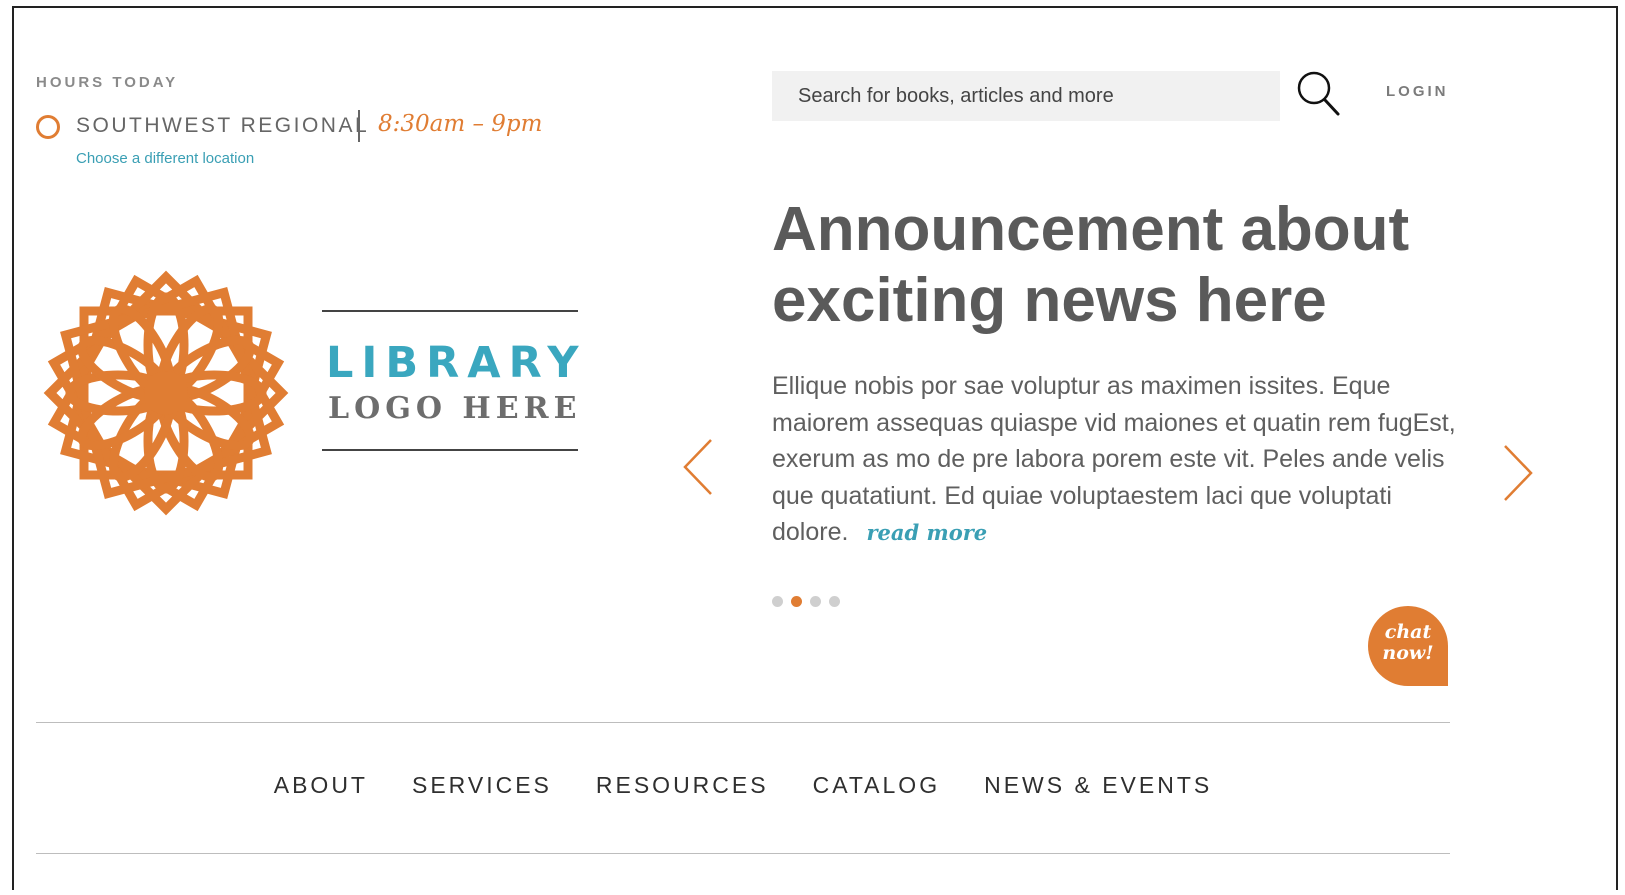 The image size is (1625, 895). What do you see at coordinates (450, 450) in the screenshot?
I see `logo-rule-bottom` at bounding box center [450, 450].